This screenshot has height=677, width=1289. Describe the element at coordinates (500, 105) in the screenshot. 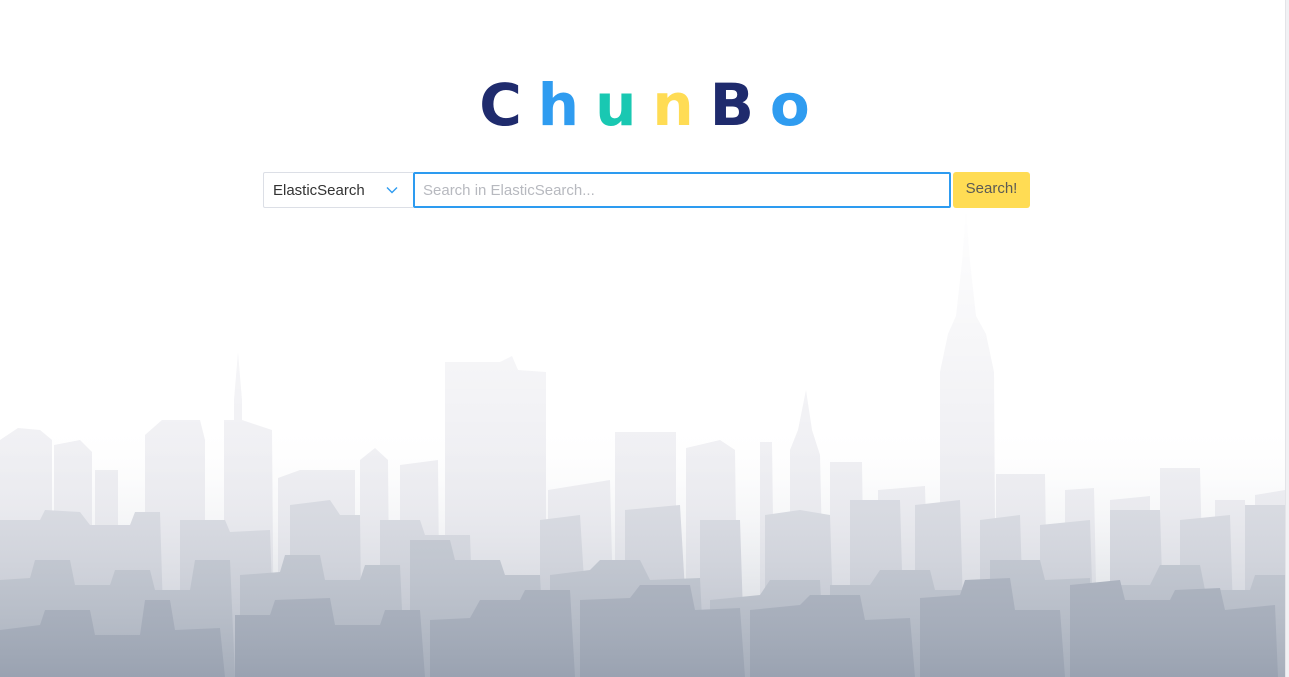

I see `logo-letter-c: C` at that location.